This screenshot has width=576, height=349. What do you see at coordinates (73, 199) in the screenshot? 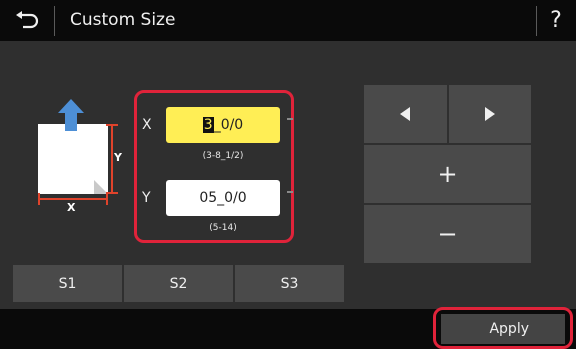
I see `x-dimension-line` at bounding box center [73, 199].